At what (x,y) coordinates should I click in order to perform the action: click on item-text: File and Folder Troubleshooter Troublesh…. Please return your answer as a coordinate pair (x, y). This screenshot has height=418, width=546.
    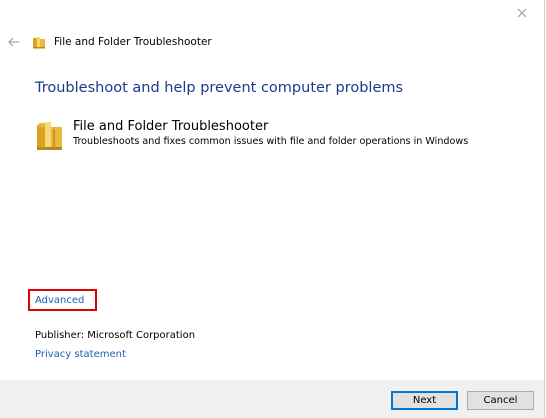
    Looking at the image, I should click on (270, 135).